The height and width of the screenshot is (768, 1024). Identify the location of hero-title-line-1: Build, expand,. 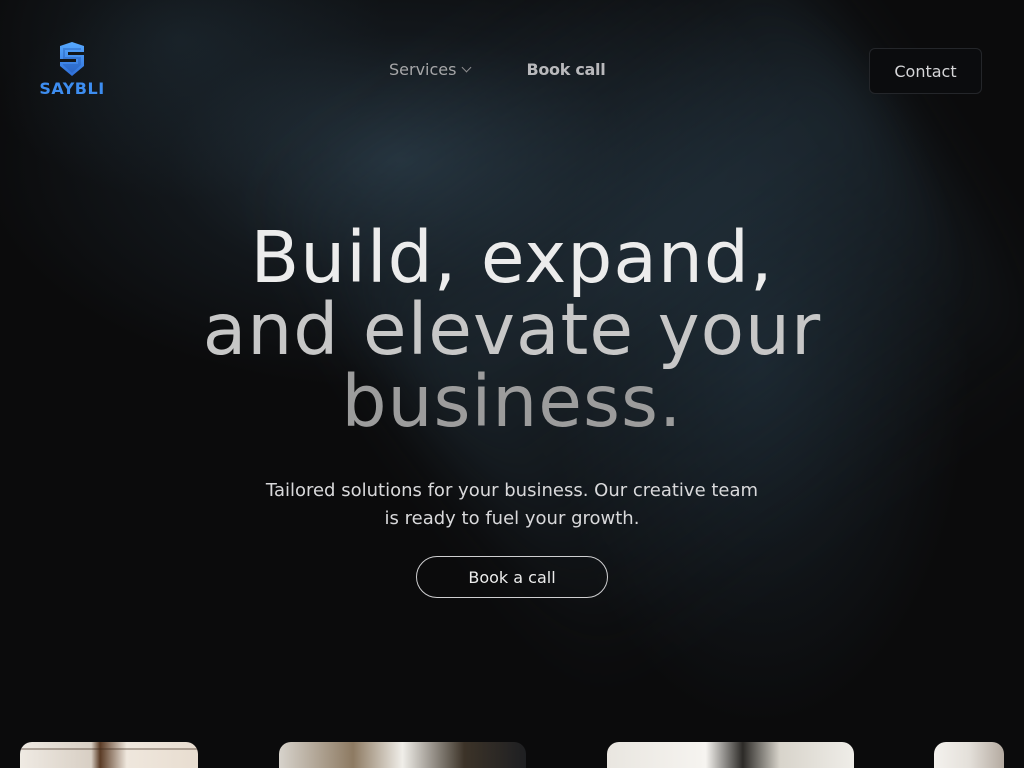
(512, 257).